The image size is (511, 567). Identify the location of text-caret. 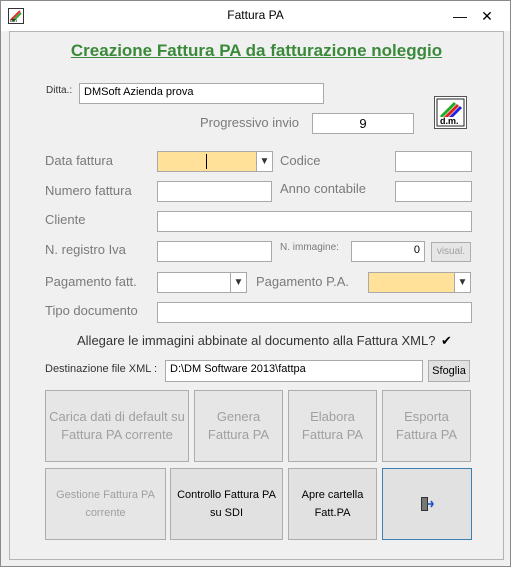
(206, 161).